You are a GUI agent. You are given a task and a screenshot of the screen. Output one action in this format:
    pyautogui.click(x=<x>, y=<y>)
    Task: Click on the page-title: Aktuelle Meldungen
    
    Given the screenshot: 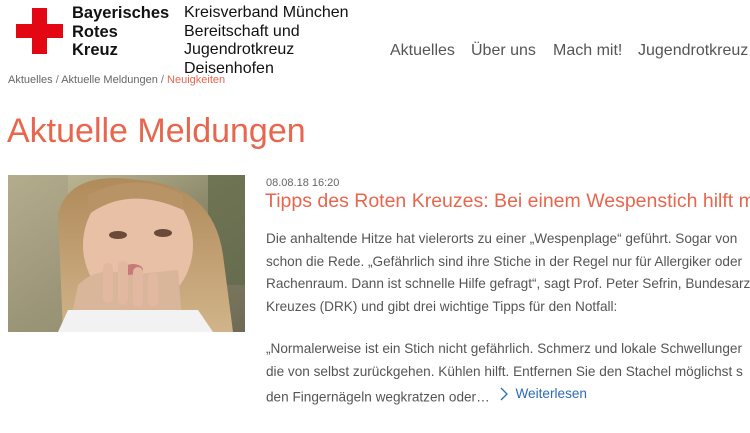 What is the action you would take?
    pyautogui.click(x=156, y=131)
    